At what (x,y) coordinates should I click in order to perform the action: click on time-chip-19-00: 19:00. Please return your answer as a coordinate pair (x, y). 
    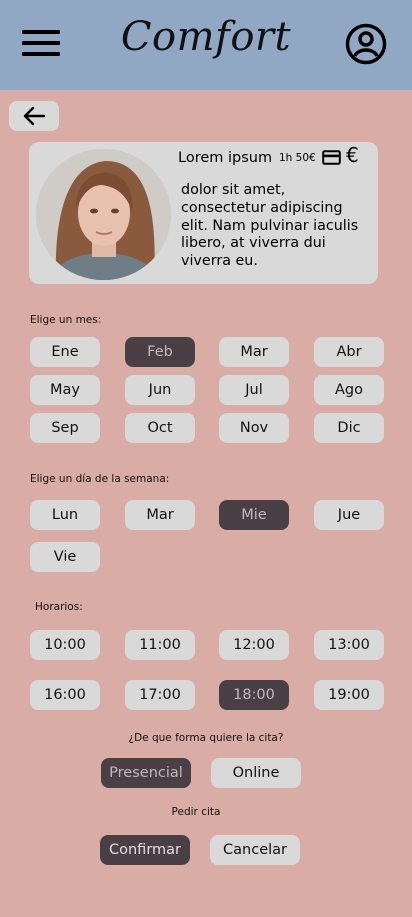
    Looking at the image, I should click on (349, 695).